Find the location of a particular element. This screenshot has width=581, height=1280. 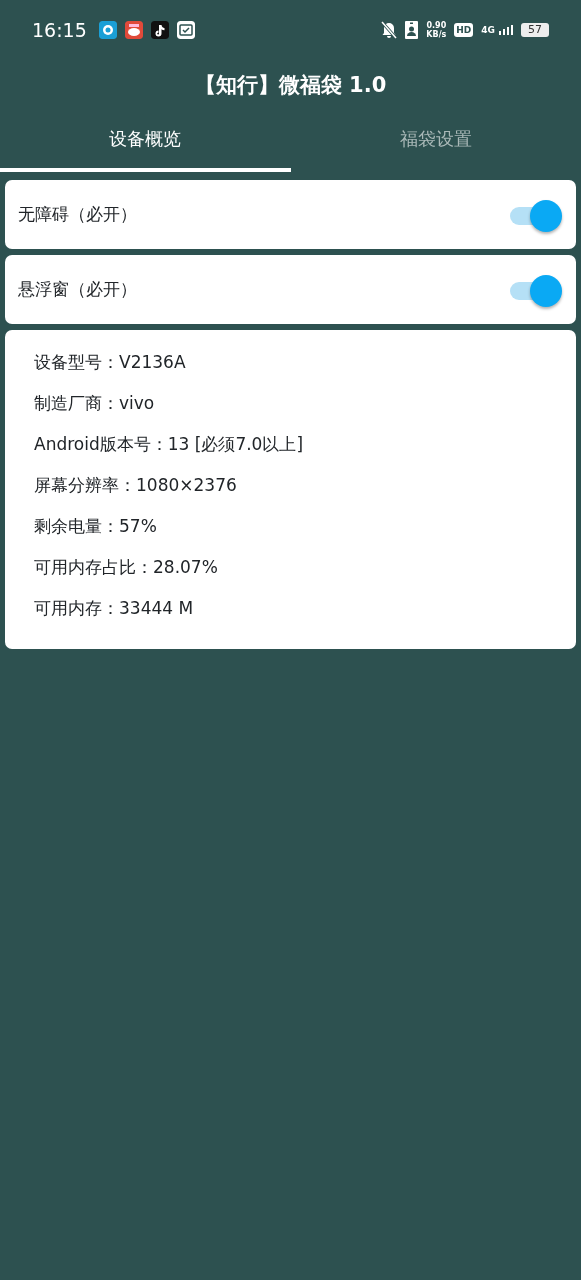

info-text: 设备型号：V2136A is located at coordinates (110, 362).